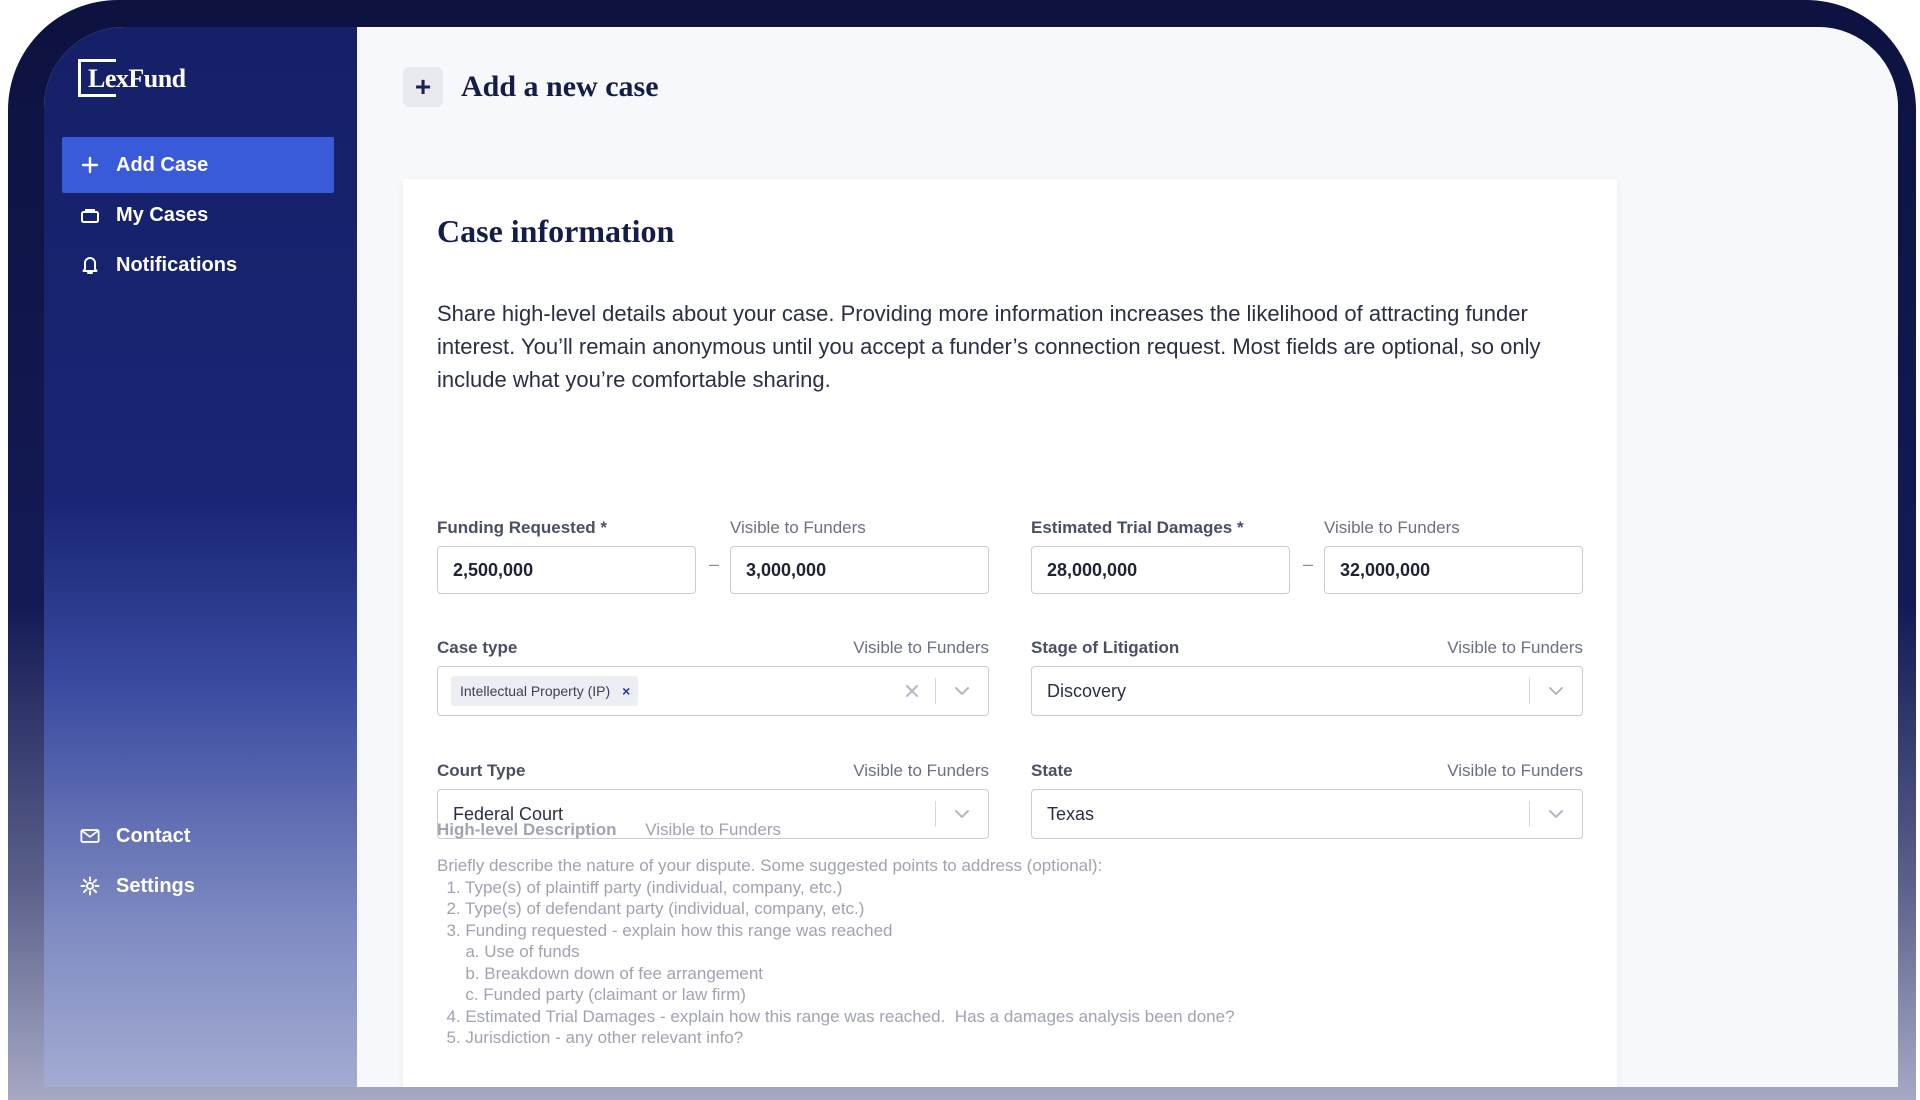 This screenshot has height=1100, width=1920. I want to click on court-type-visible-label: Visible to Funders, so click(921, 770).